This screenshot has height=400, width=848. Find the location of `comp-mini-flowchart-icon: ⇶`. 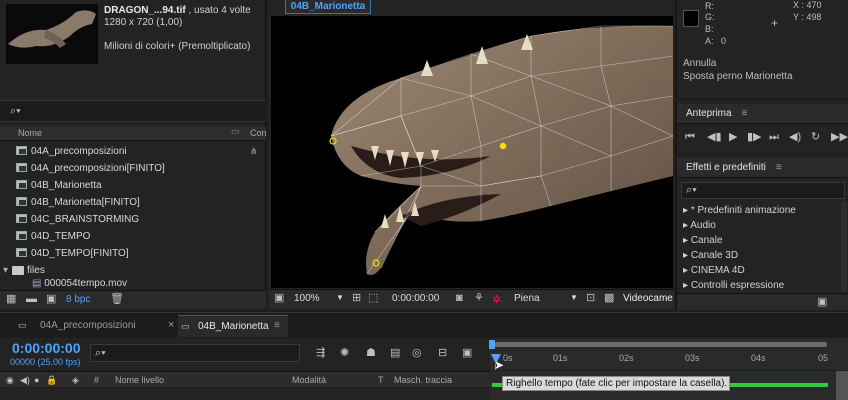

comp-mini-flowchart-icon: ⇶ is located at coordinates (320, 353).